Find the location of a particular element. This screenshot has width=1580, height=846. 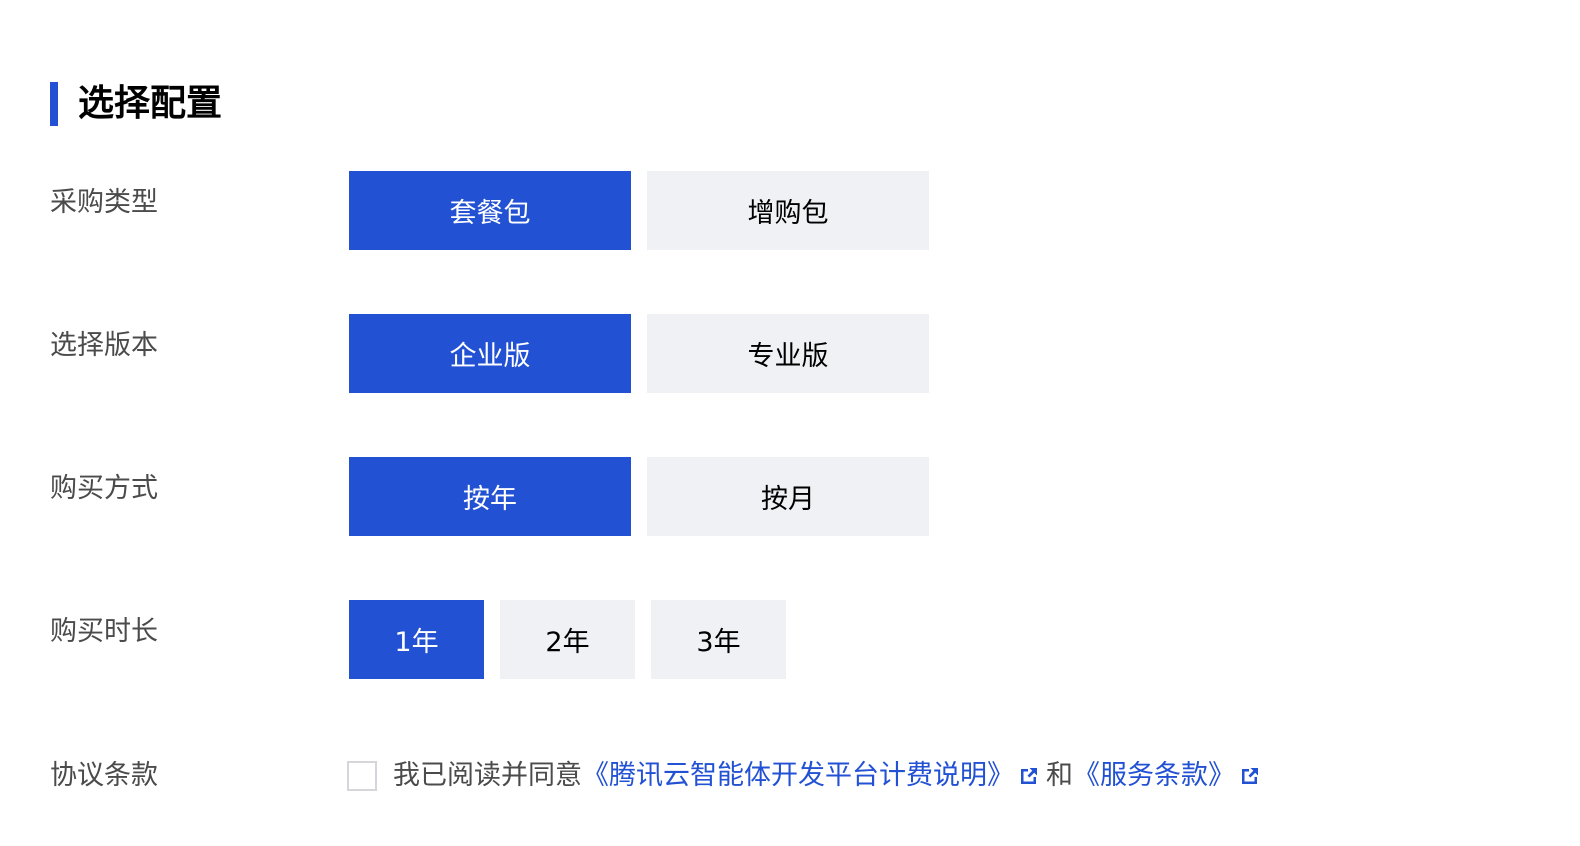

purchase-type-label: 采购类型 is located at coordinates (104, 202).